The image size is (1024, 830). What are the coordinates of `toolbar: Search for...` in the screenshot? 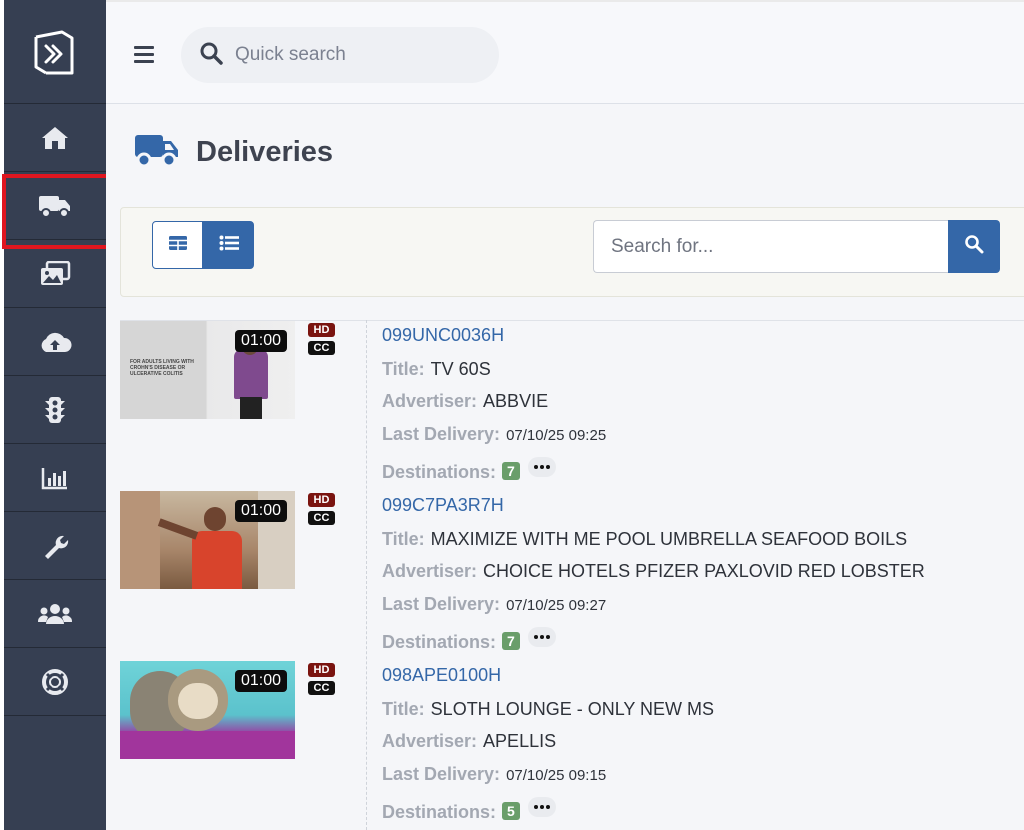 It's located at (572, 252).